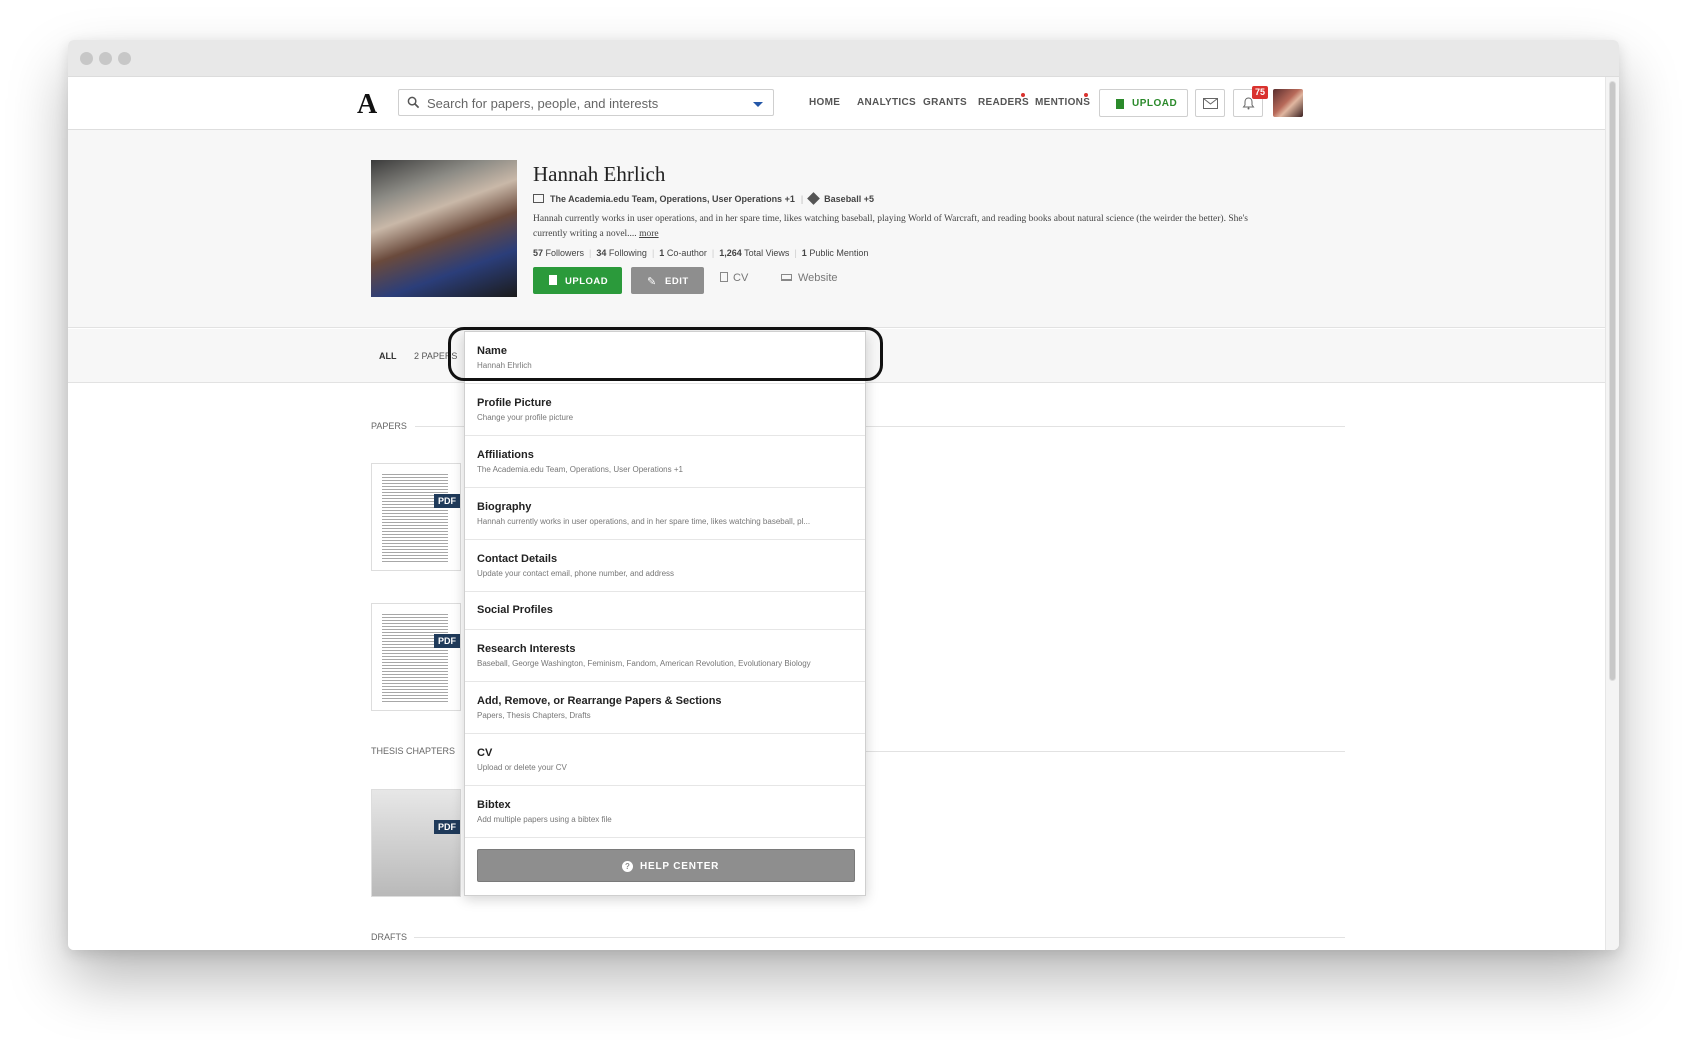  I want to click on following-count: 34, so click(601, 253).